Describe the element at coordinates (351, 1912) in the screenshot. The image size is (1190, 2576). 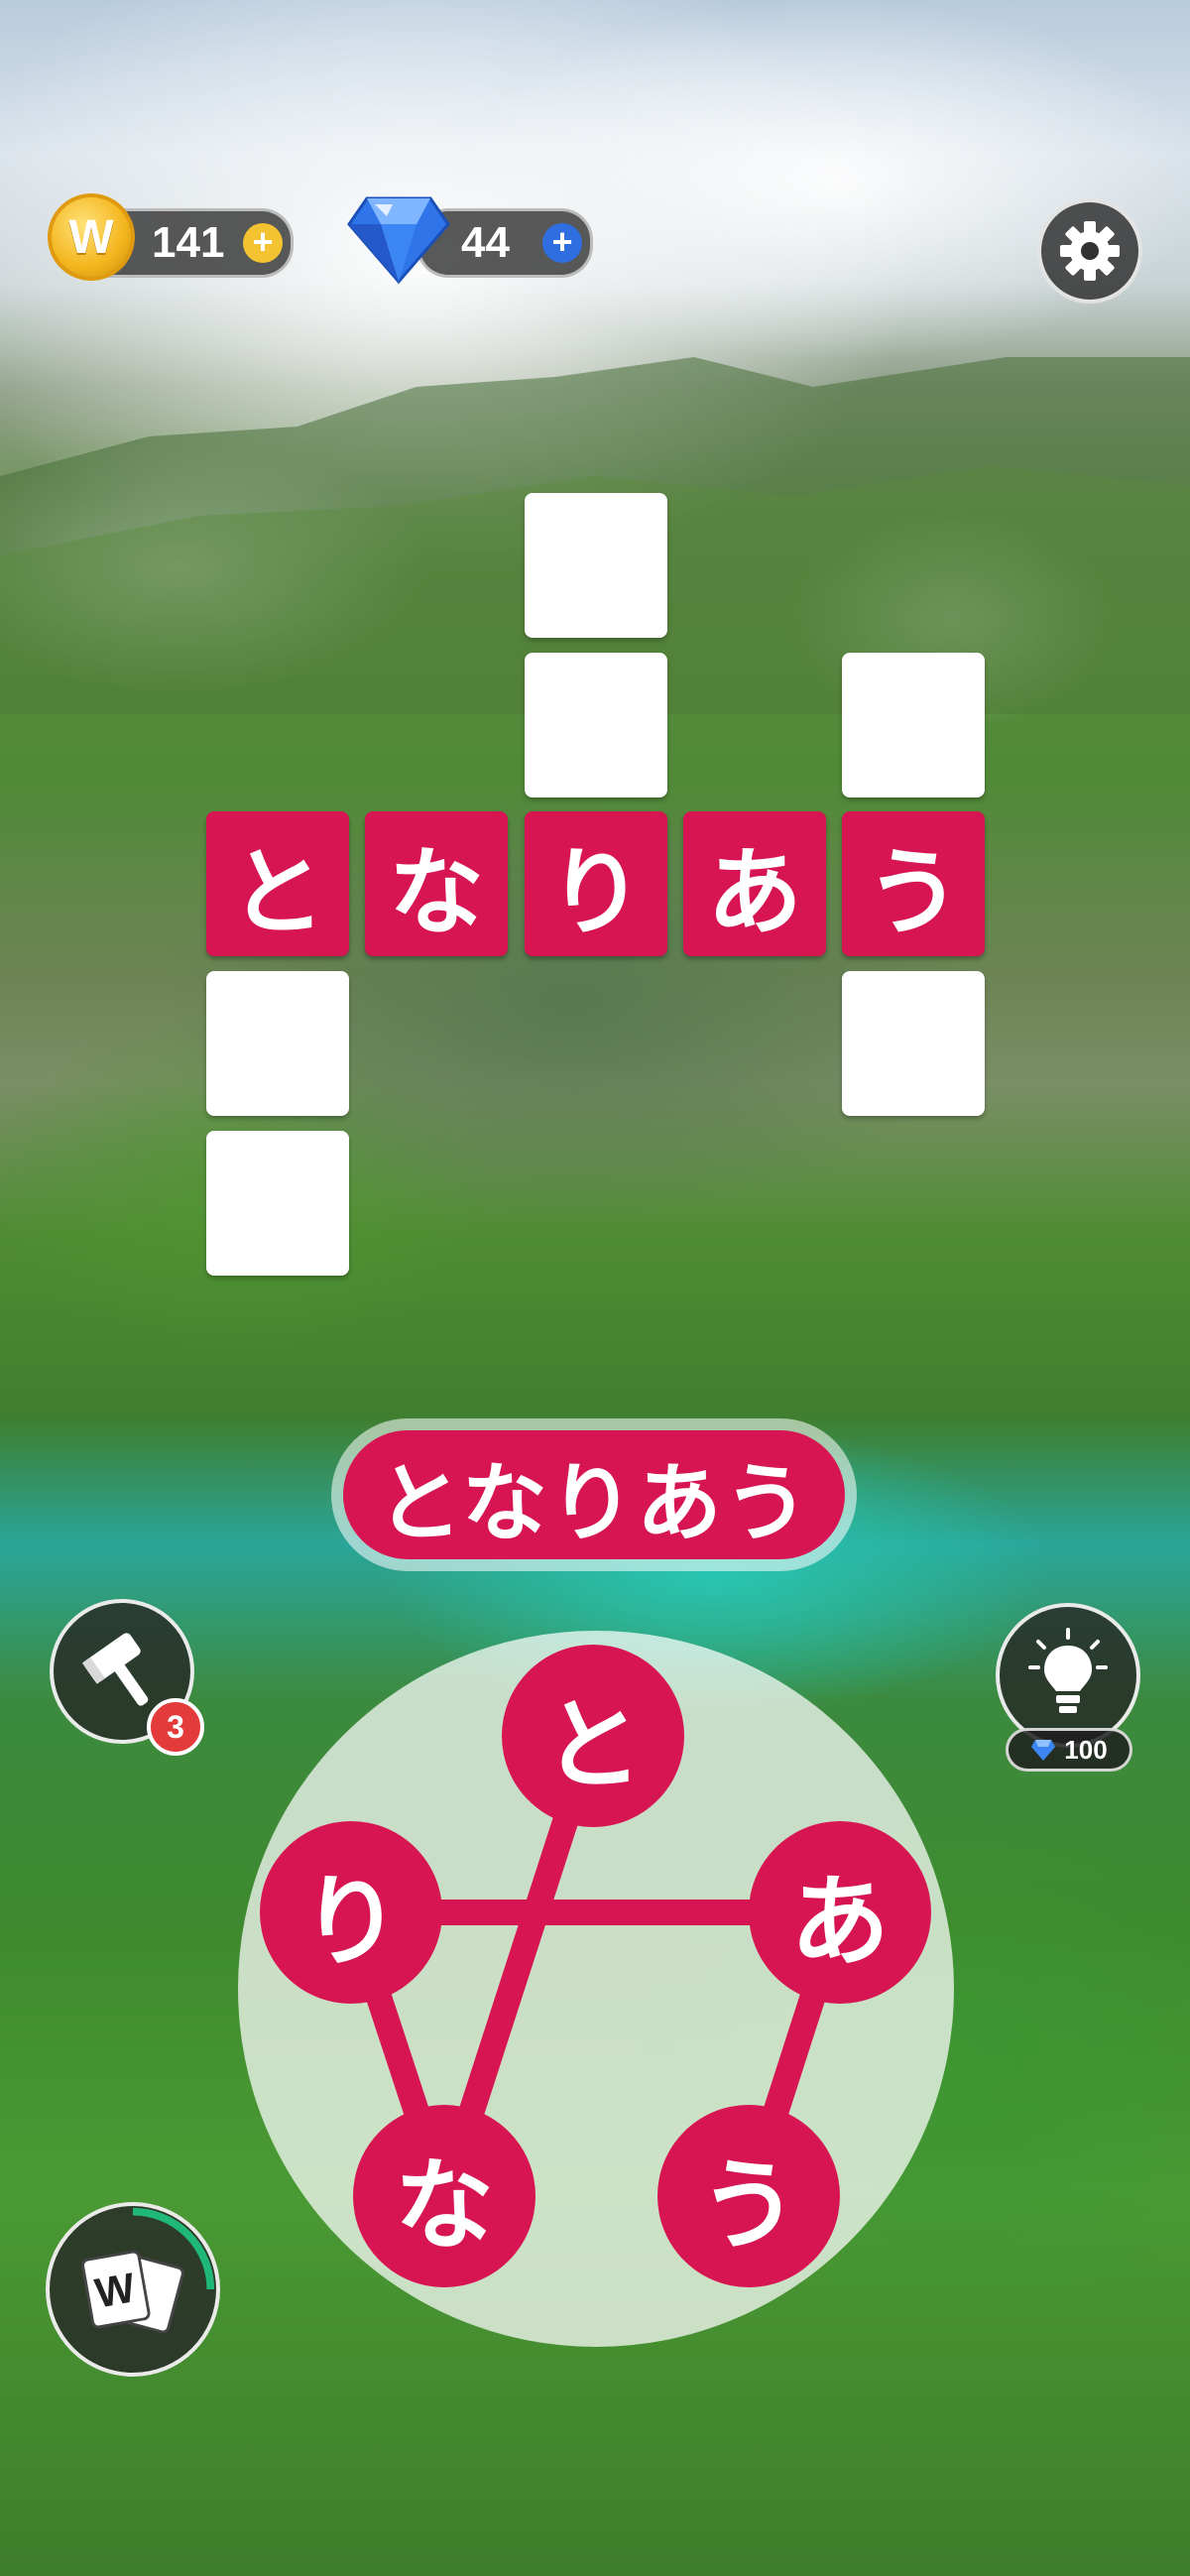
I see `wheel-letter: り` at that location.